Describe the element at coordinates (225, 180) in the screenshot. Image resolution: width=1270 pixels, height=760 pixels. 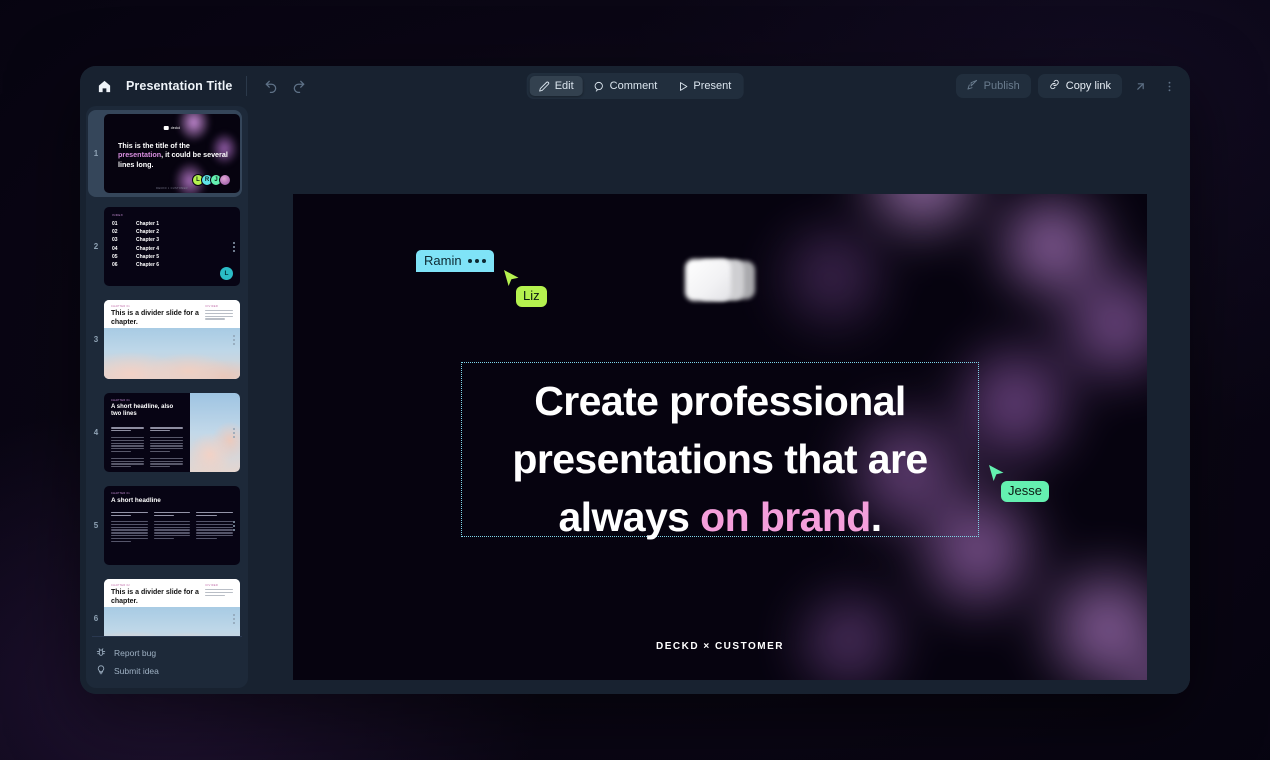
I see `avatar` at that location.